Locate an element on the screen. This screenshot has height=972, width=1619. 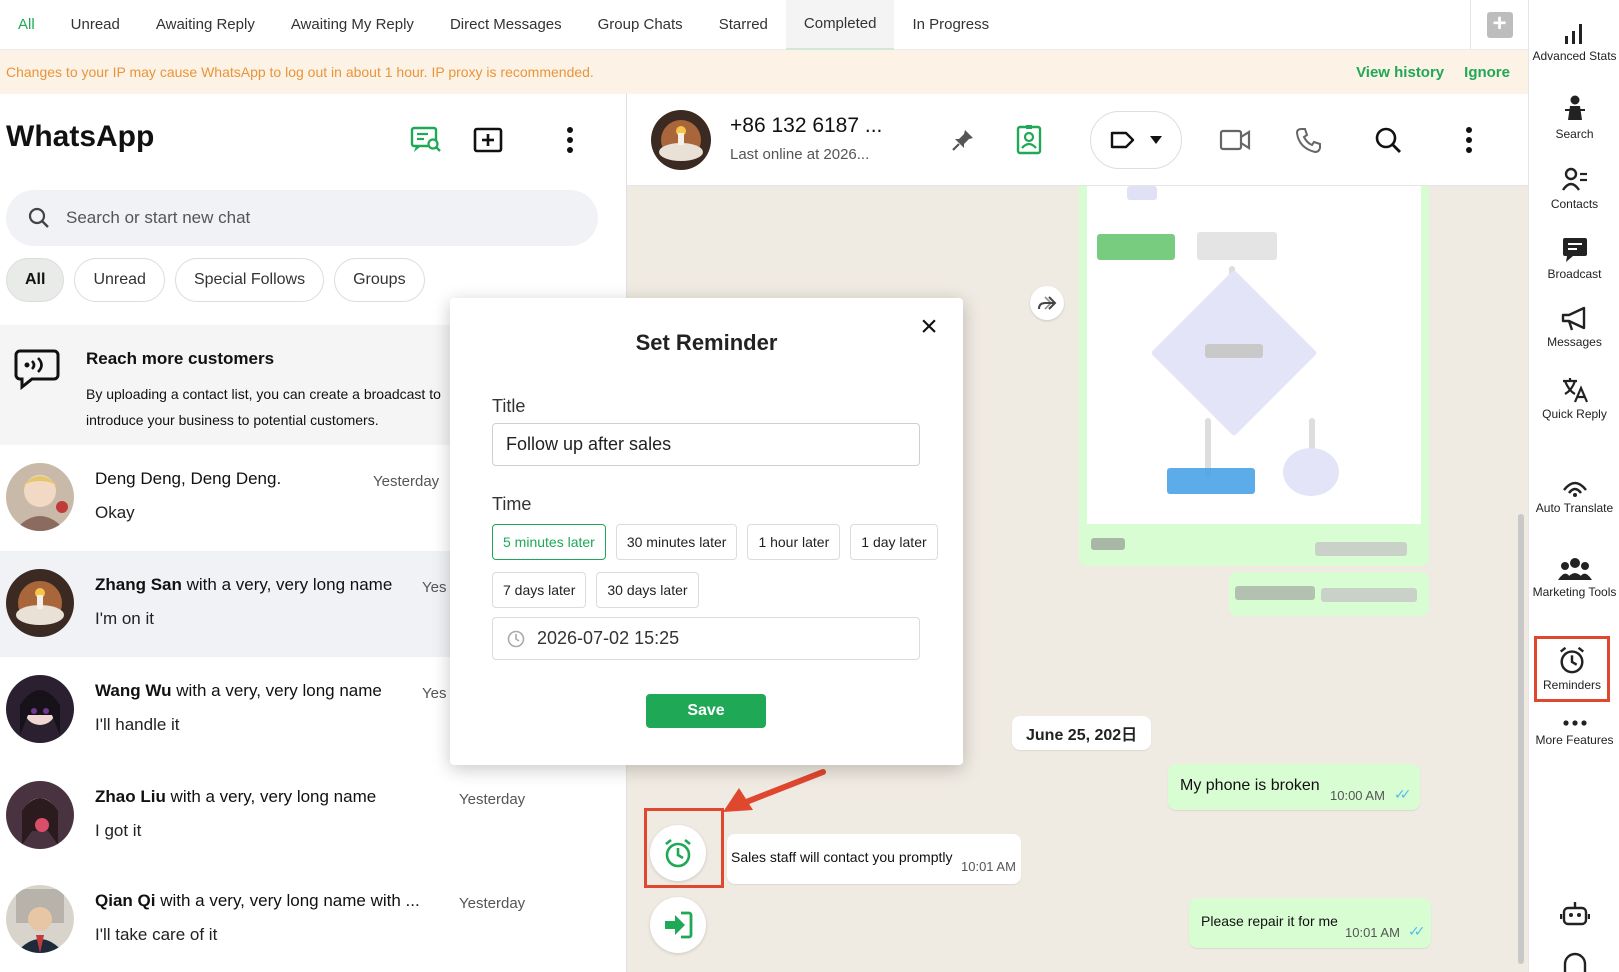
sidebar-label: Quick Reply is located at coordinates (1574, 414).